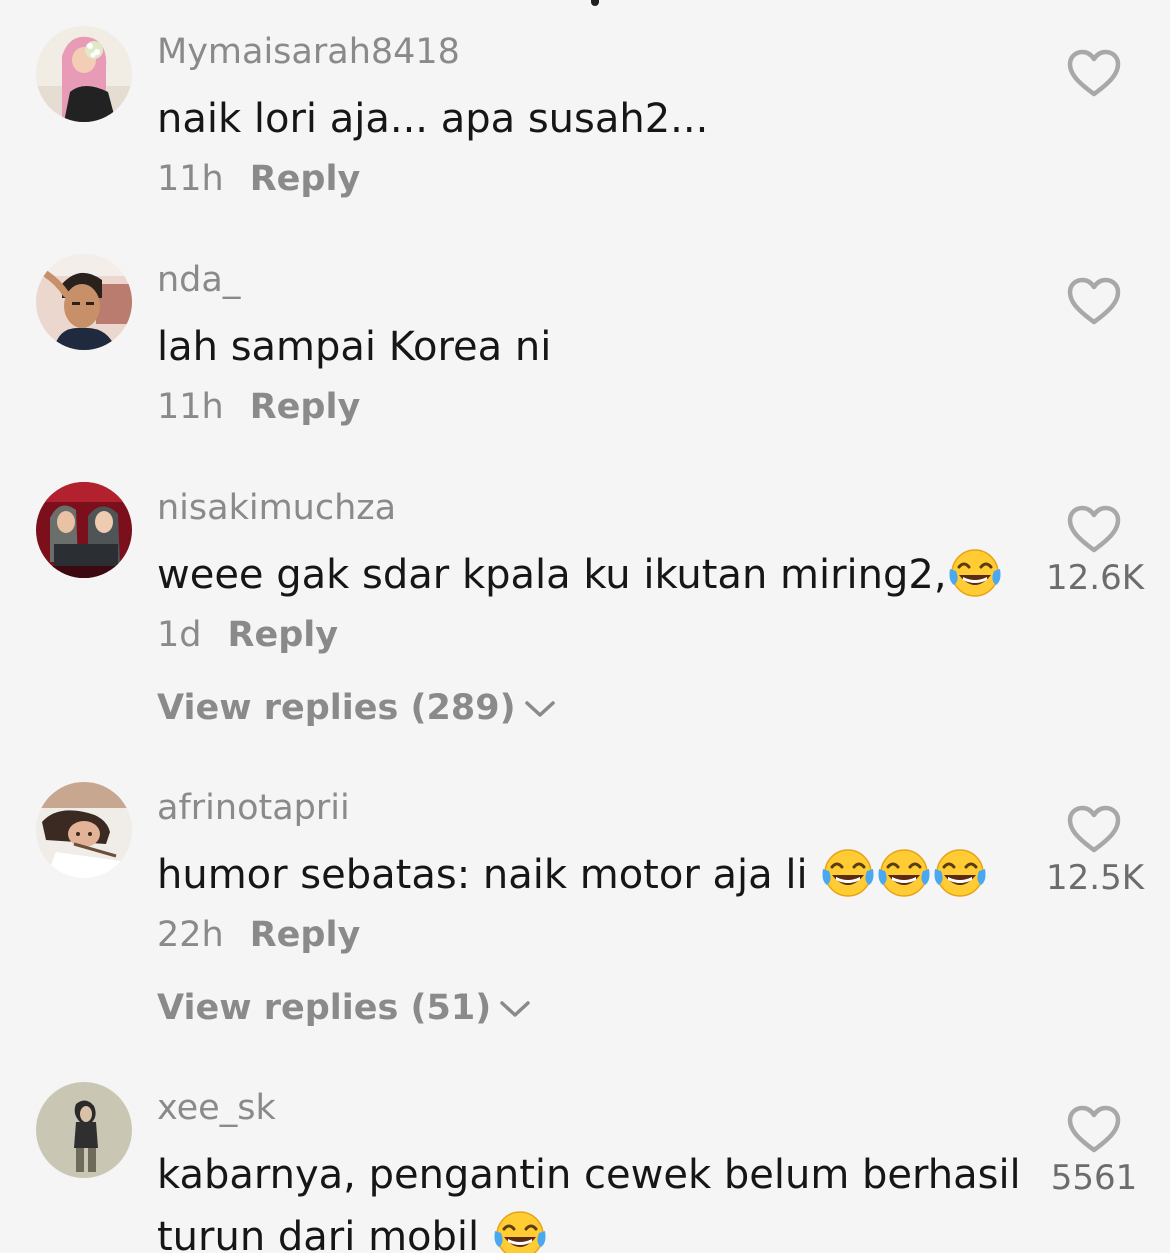 The image size is (1170, 1253). Describe the element at coordinates (179, 635) in the screenshot. I see `comment-time: 1d` at that location.